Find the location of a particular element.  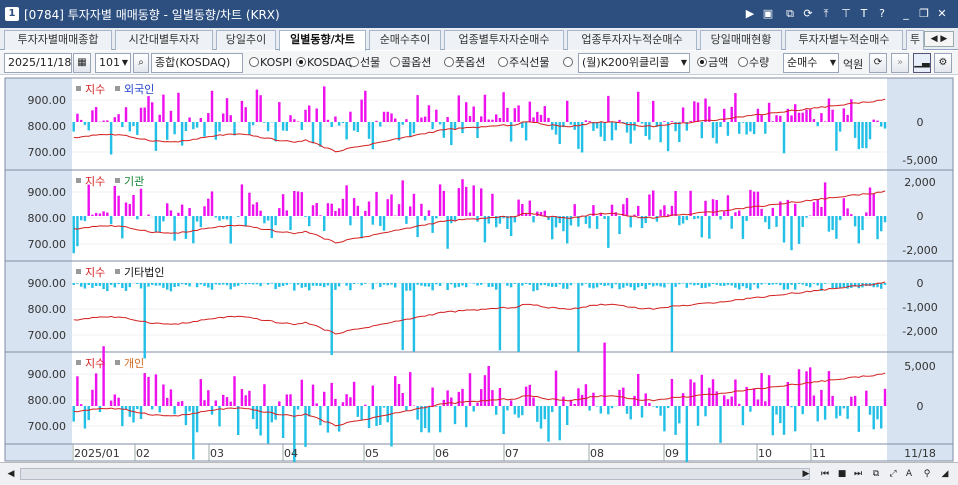

radio-call-option: 콜옵션 is located at coordinates (410, 63).